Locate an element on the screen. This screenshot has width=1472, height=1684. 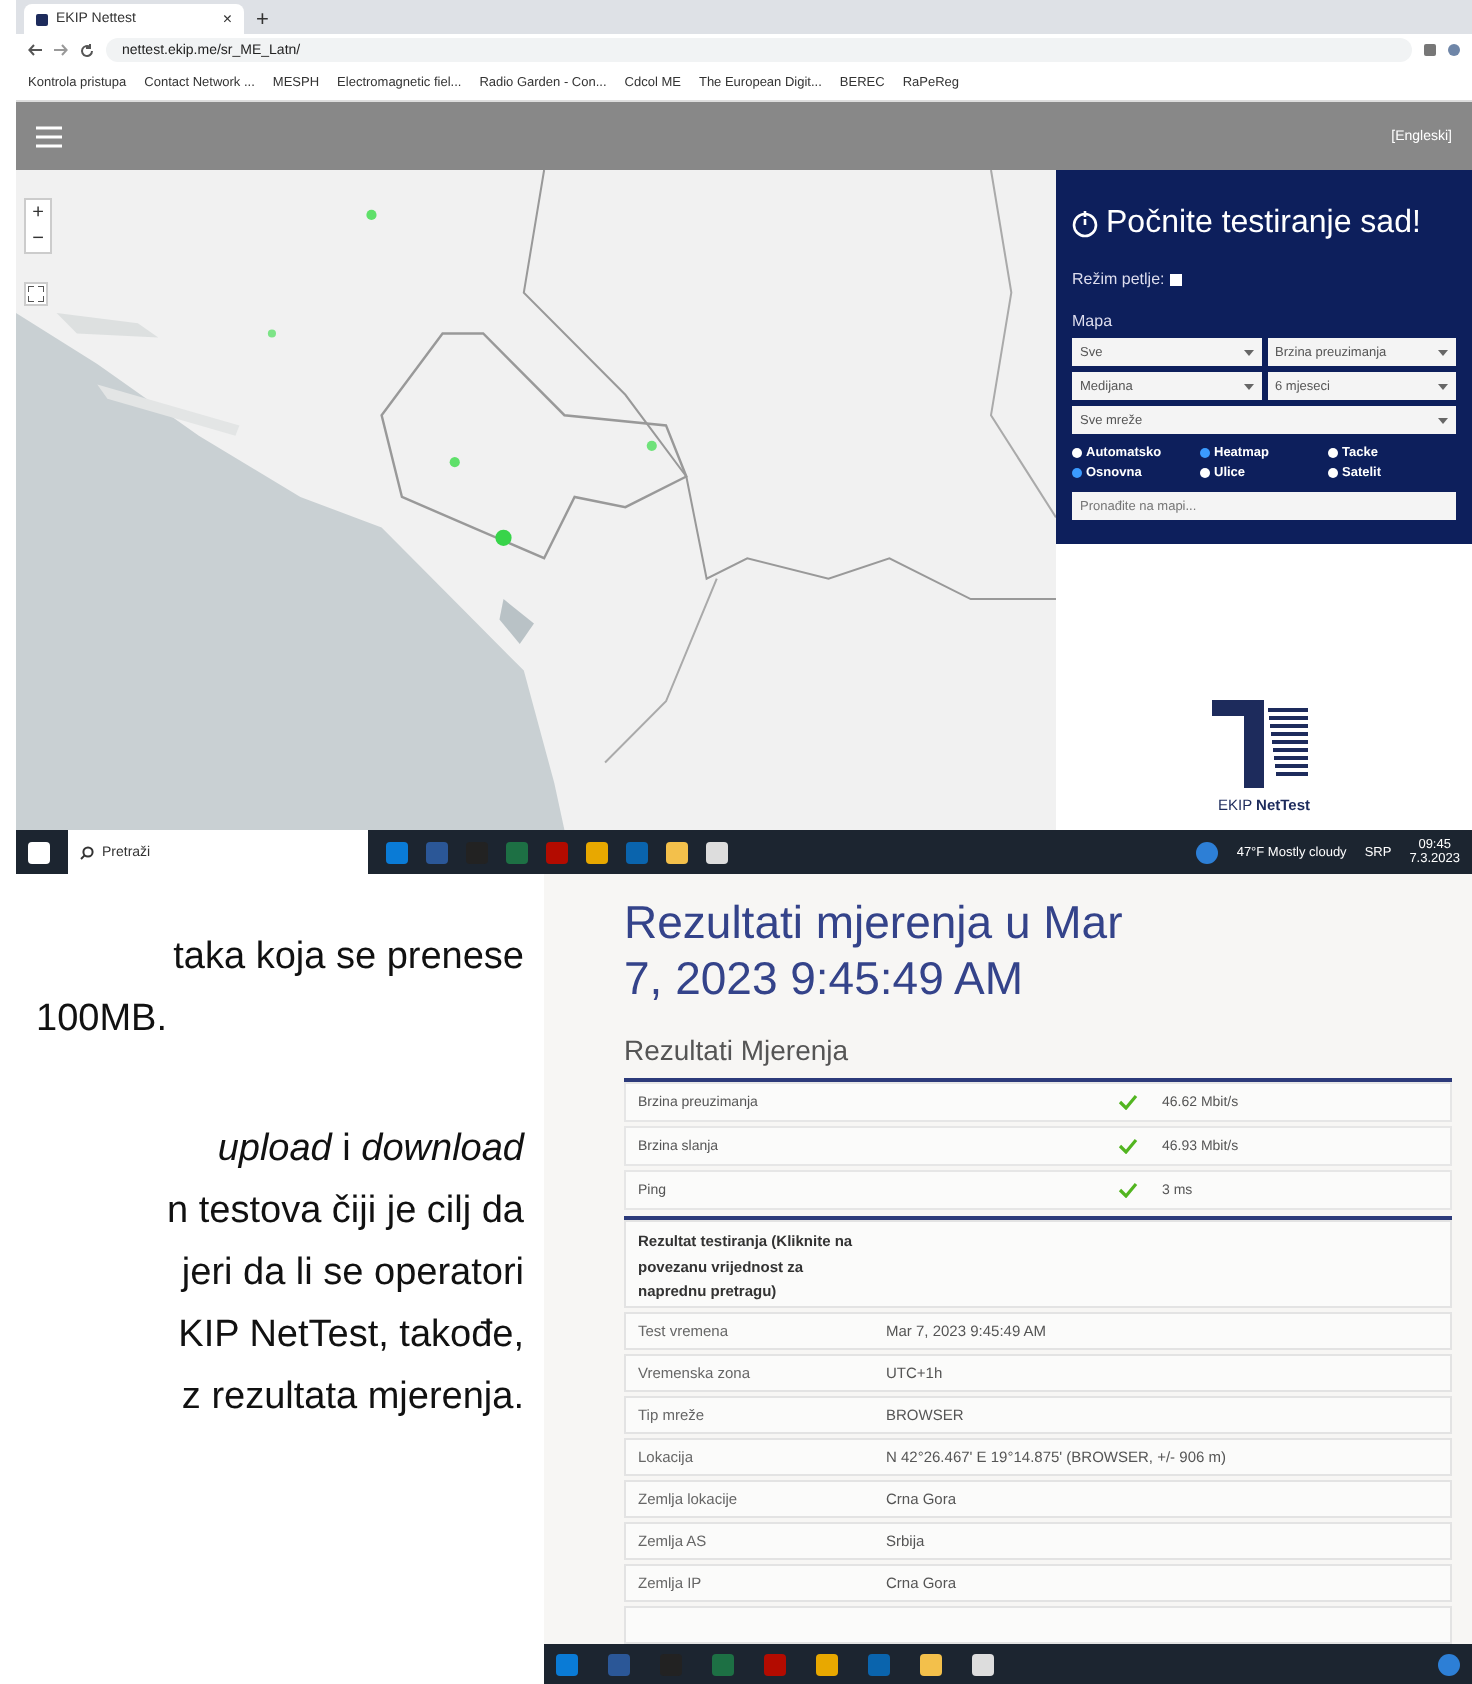
document-text-line: jeri da li se operatori is located at coordinates (351, 1274).